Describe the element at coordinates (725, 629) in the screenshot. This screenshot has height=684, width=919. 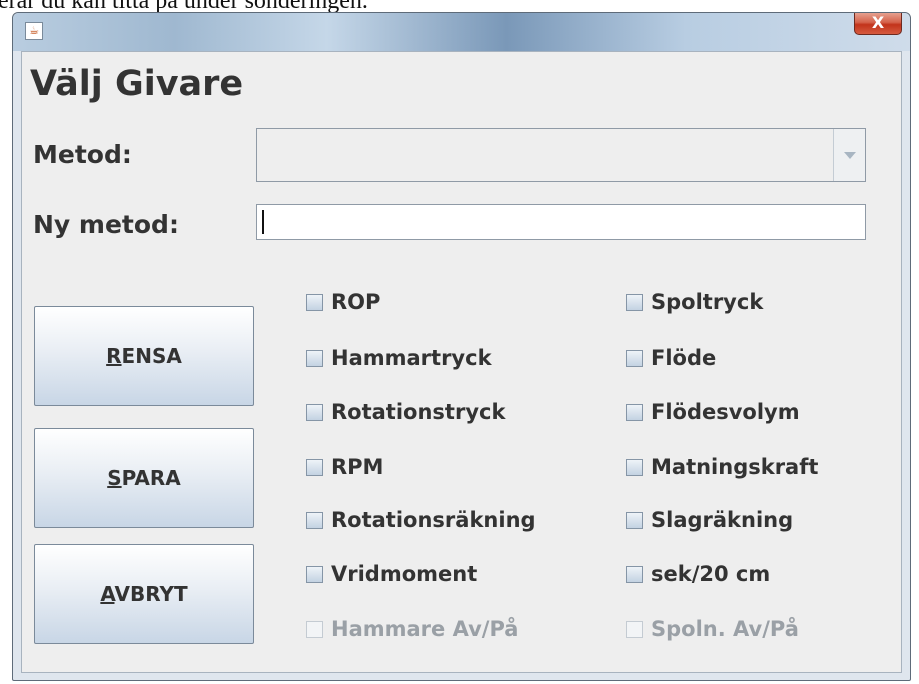
I see `checkbox-label: Spoln. Av/På` at that location.